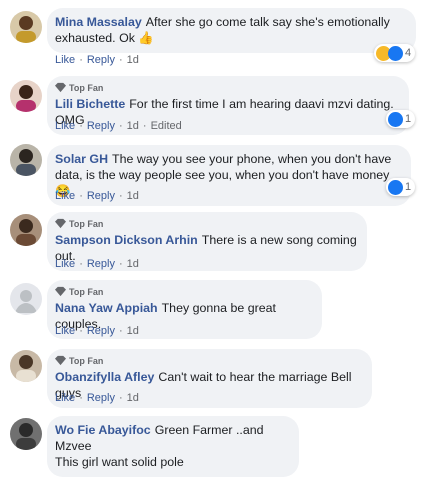 The image size is (443, 477). I want to click on author-name: Nana Yaw Appiah, so click(106, 308).